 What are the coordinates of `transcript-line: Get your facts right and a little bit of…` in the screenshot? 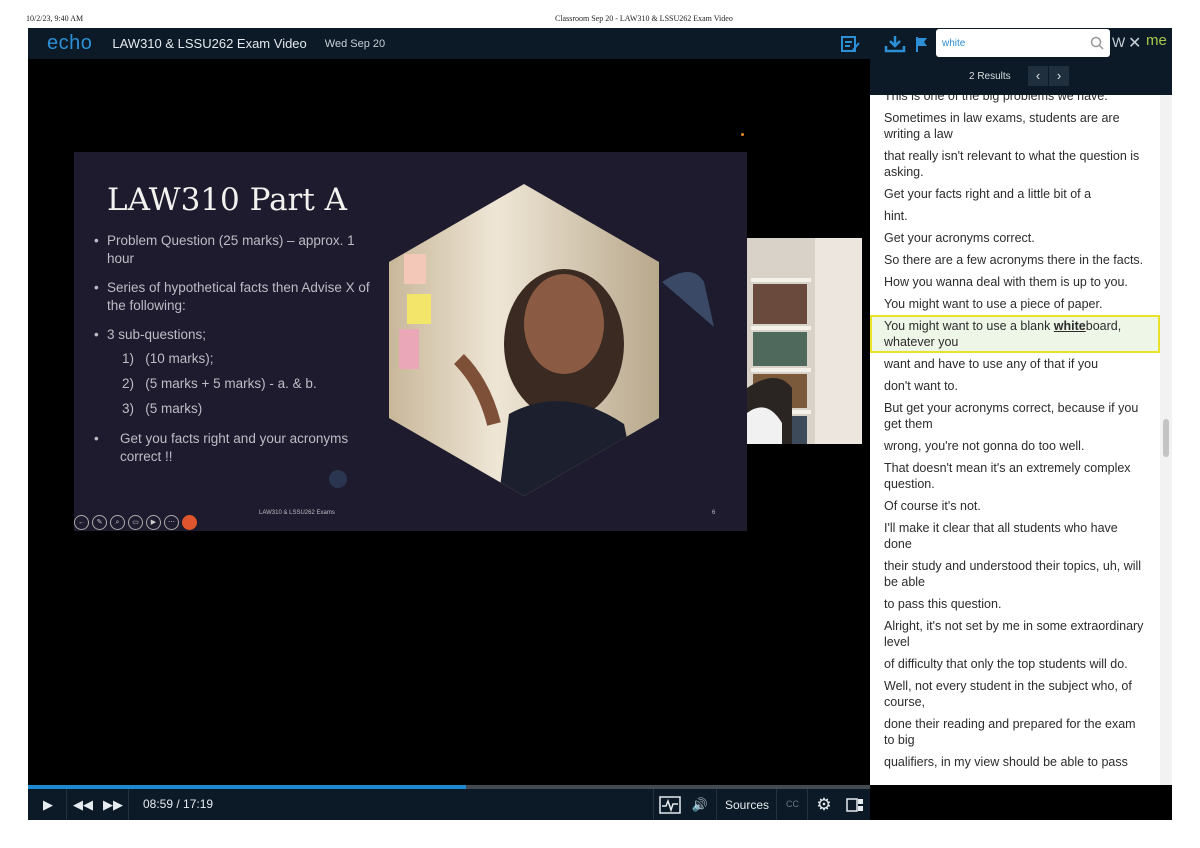 It's located at (1015, 194).